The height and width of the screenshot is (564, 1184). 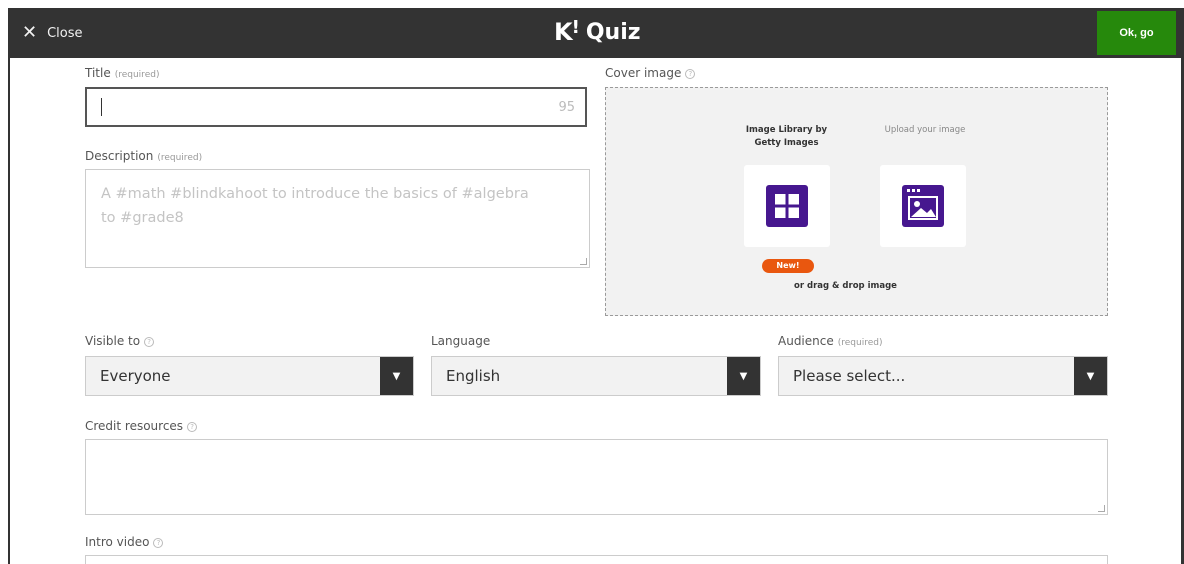 I want to click on cover-image-label-text: Cover image, so click(x=643, y=73).